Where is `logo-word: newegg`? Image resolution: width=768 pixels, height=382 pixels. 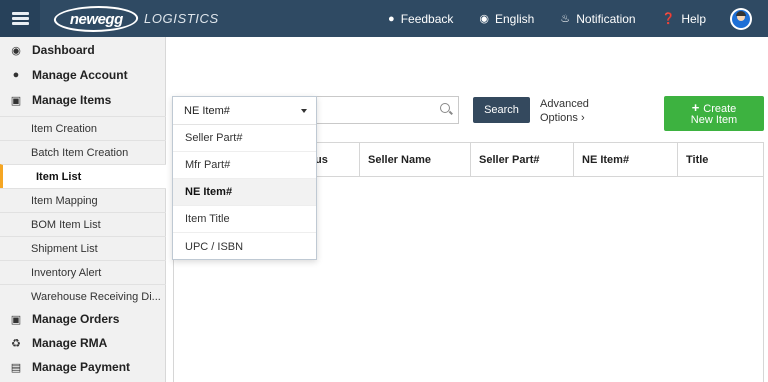
logo-word: newegg is located at coordinates (96, 18).